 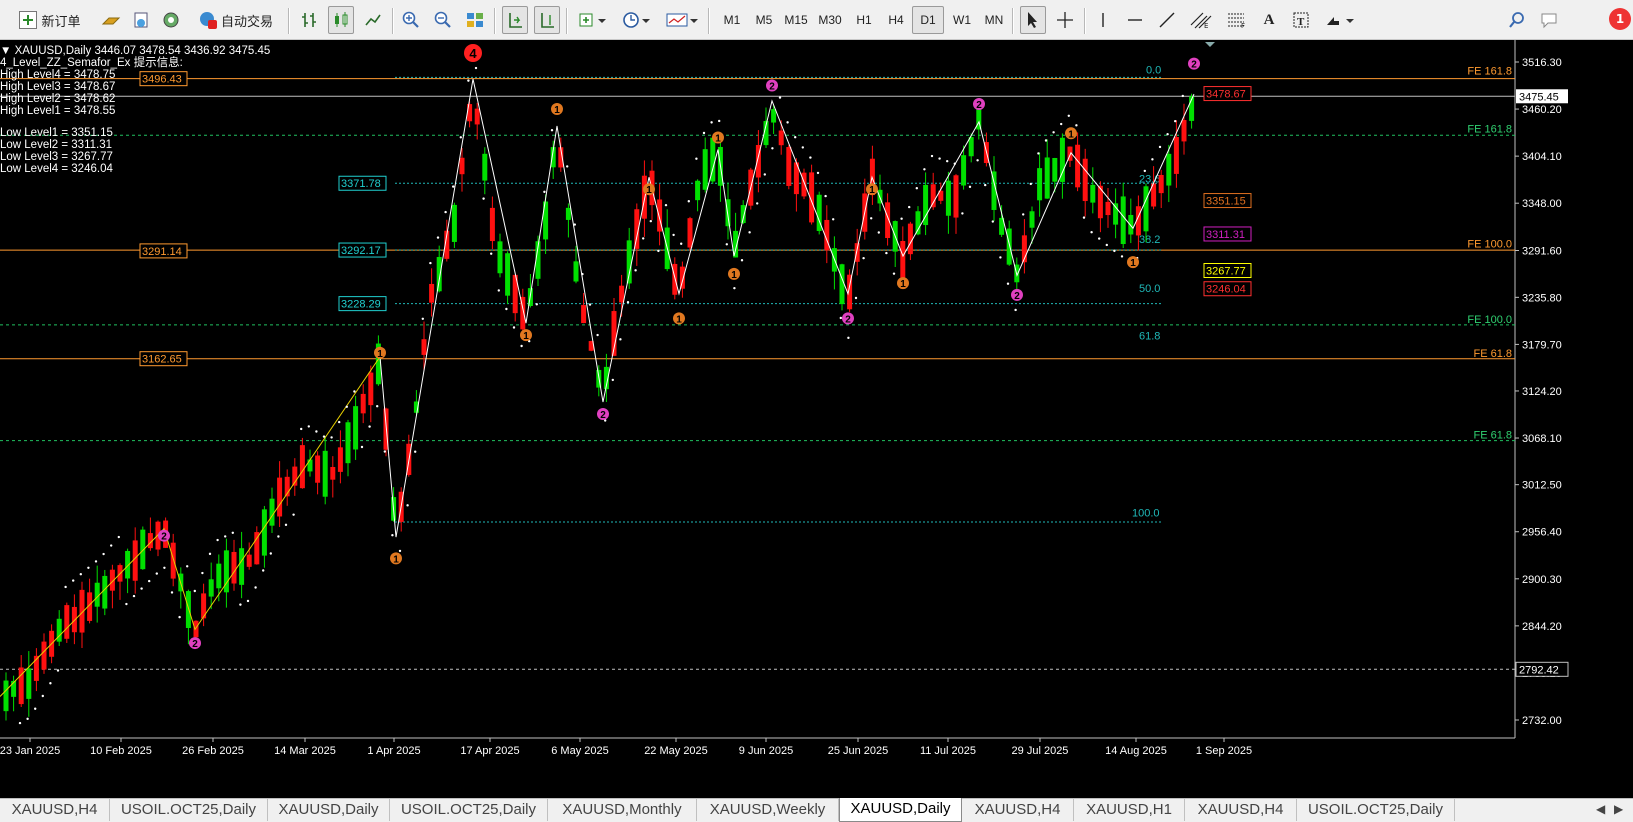 I want to click on zoom-in-icon, so click(x=411, y=20).